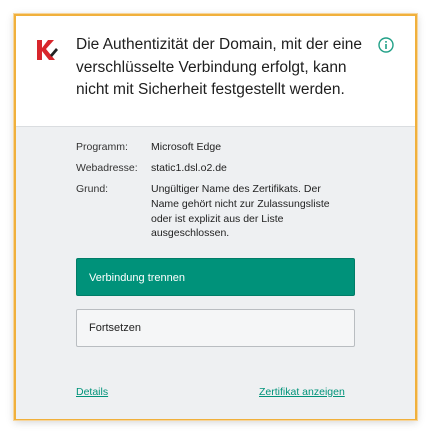 Image resolution: width=430 pixels, height=434 pixels. Describe the element at coordinates (47, 50) in the screenshot. I see `kaspersky-logo-icon` at that location.